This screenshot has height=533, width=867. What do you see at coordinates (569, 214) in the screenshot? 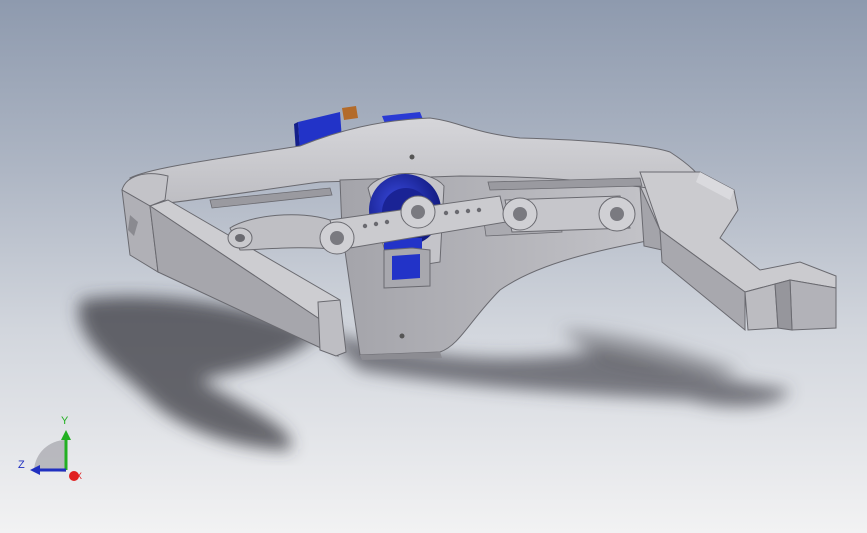
I see `right-link` at bounding box center [569, 214].